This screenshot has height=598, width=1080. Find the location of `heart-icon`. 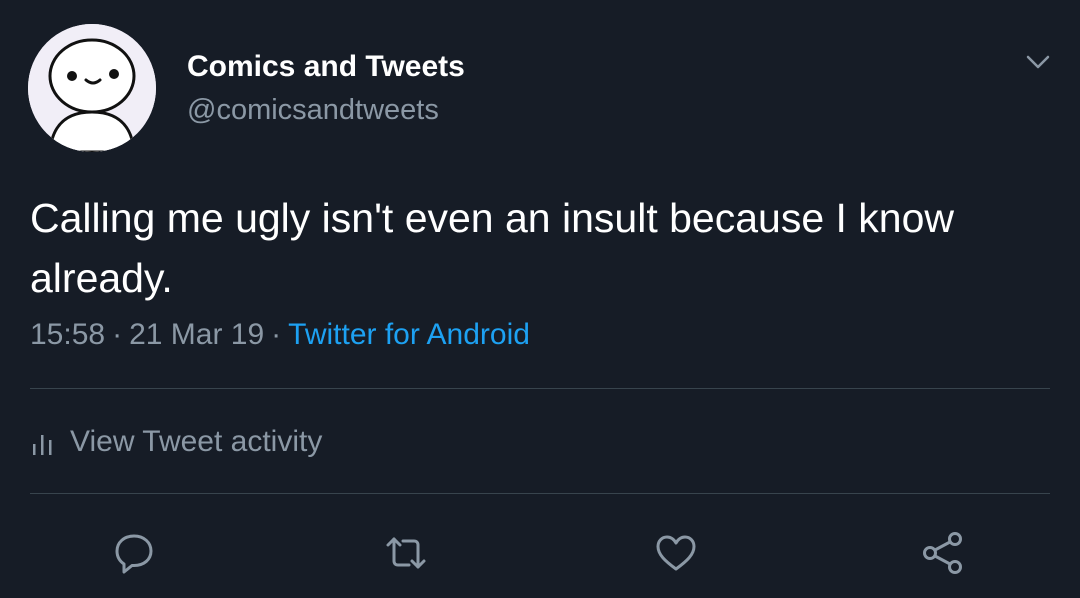

heart-icon is located at coordinates (676, 553).